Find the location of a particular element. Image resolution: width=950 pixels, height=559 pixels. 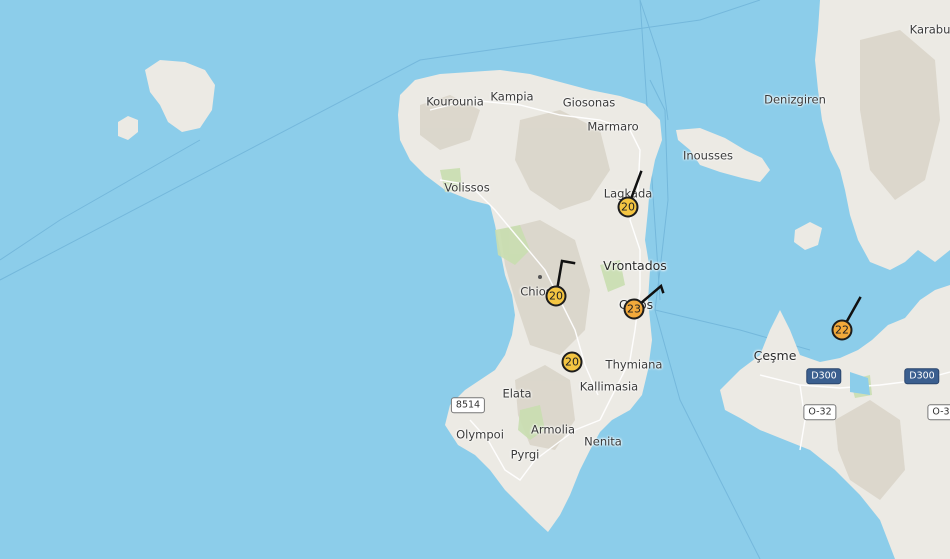

station-marker-chios-center: 20 is located at coordinates (556, 296).